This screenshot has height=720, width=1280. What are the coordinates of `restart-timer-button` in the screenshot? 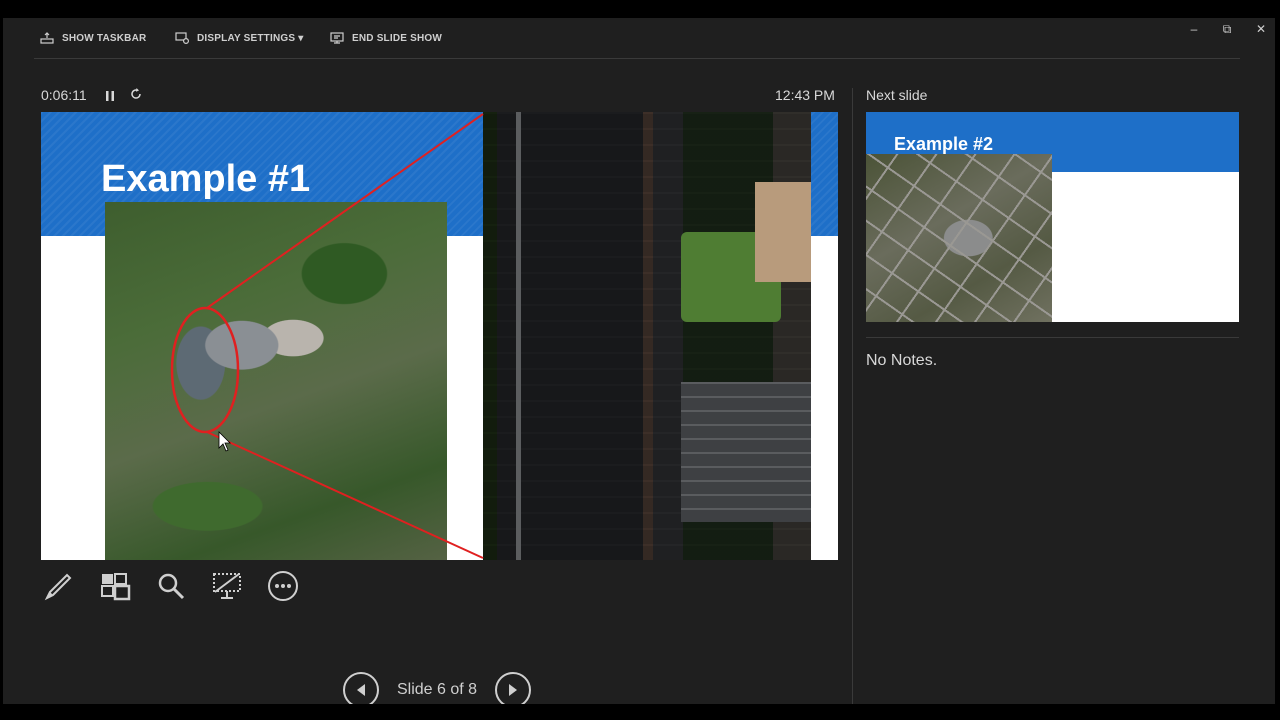 It's located at (136, 96).